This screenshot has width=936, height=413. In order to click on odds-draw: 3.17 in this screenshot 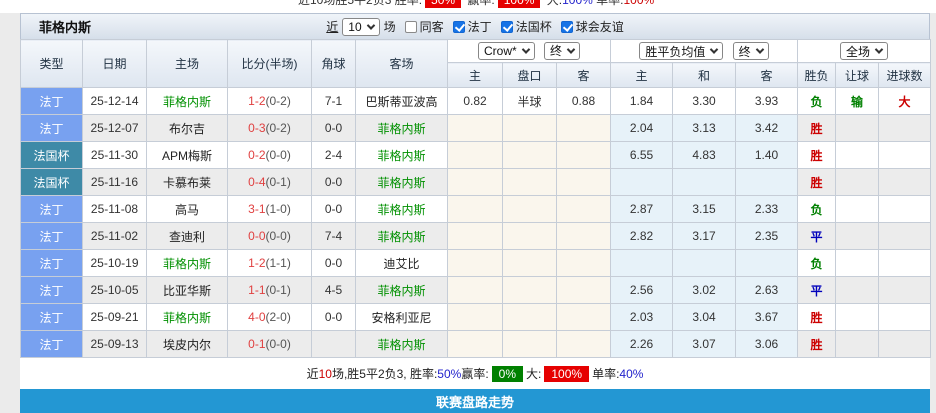, I will do `click(704, 236)`.